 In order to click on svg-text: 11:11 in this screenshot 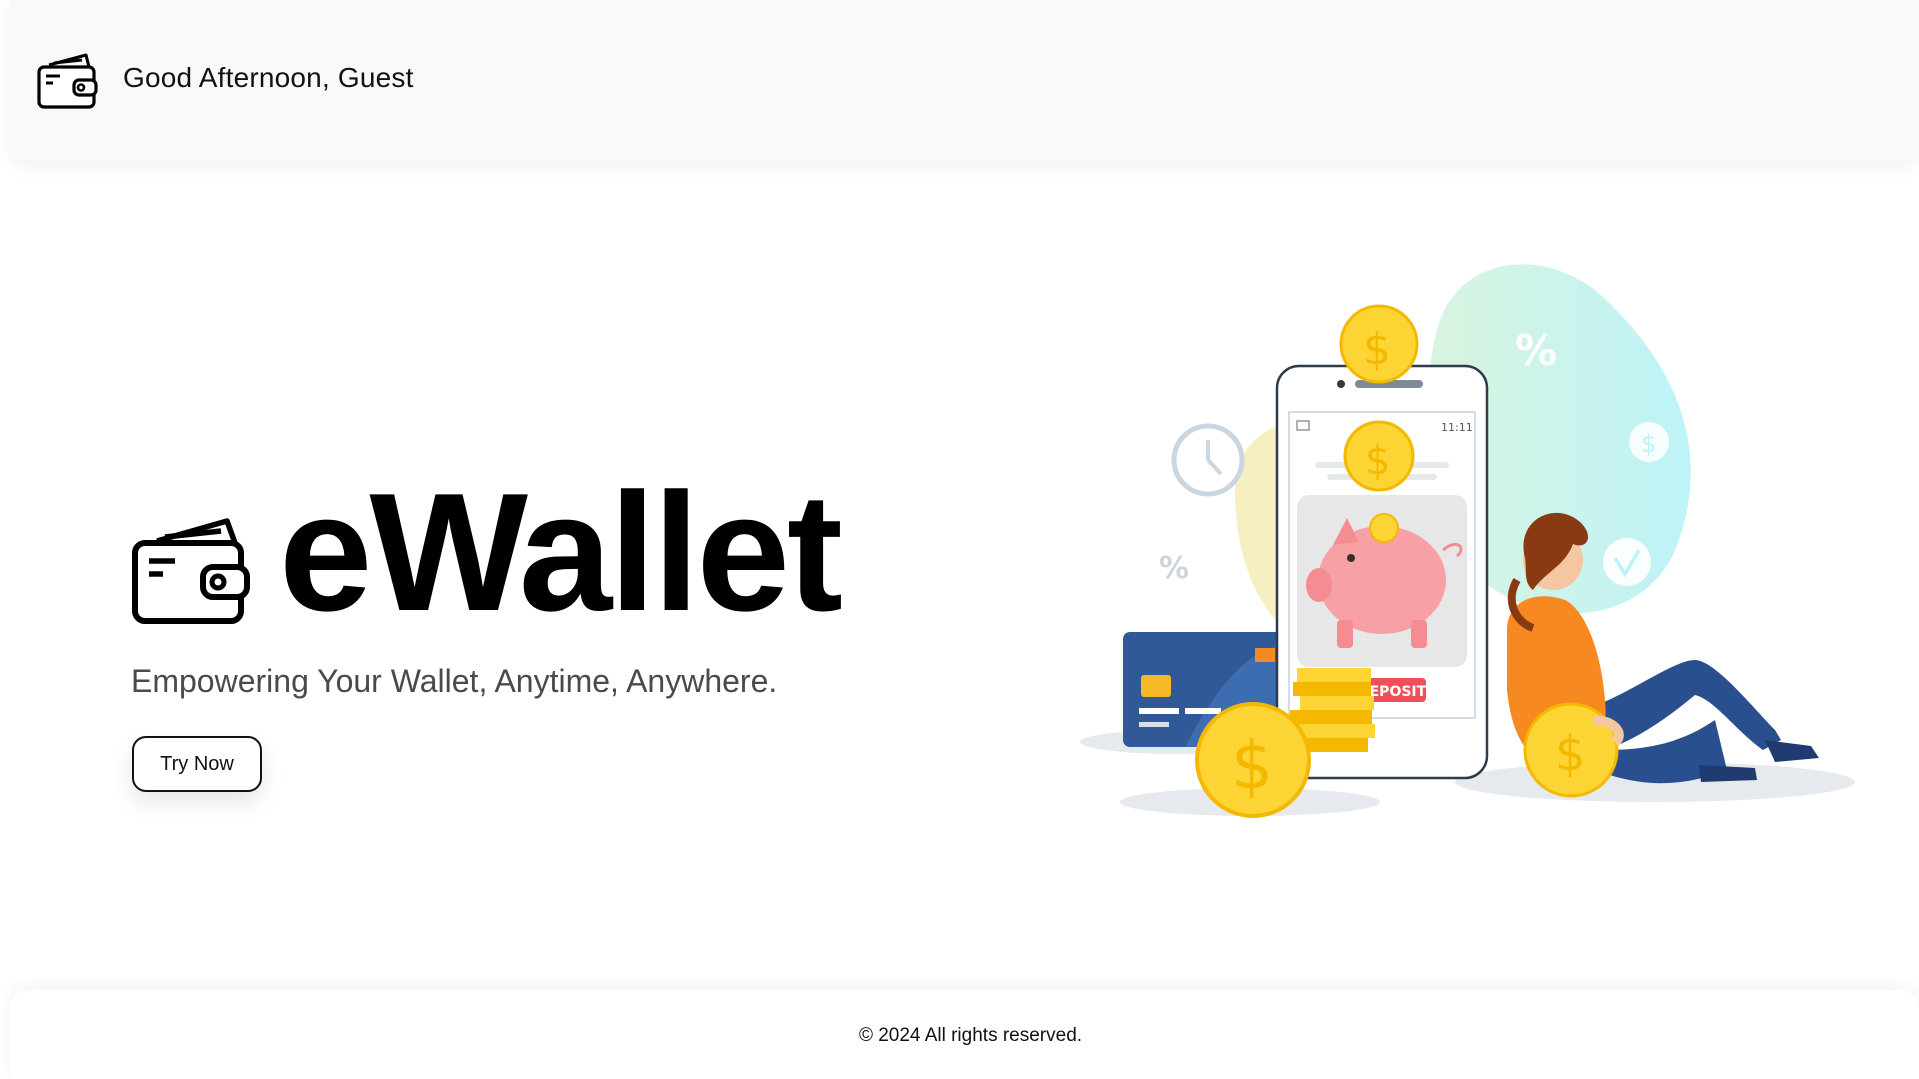, I will do `click(1457, 427)`.